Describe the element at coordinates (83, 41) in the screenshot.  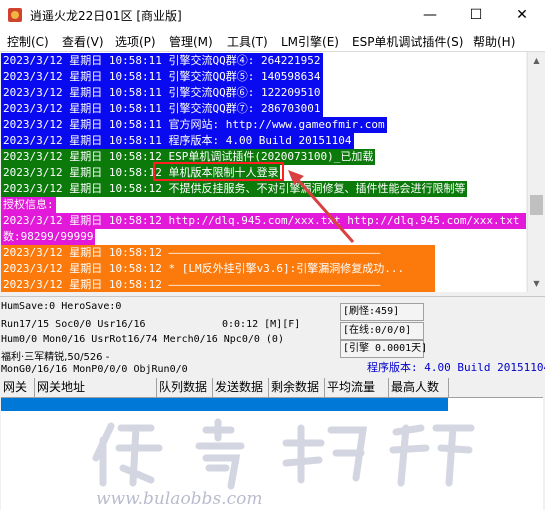
I see `menu-view: 查看(V)` at that location.